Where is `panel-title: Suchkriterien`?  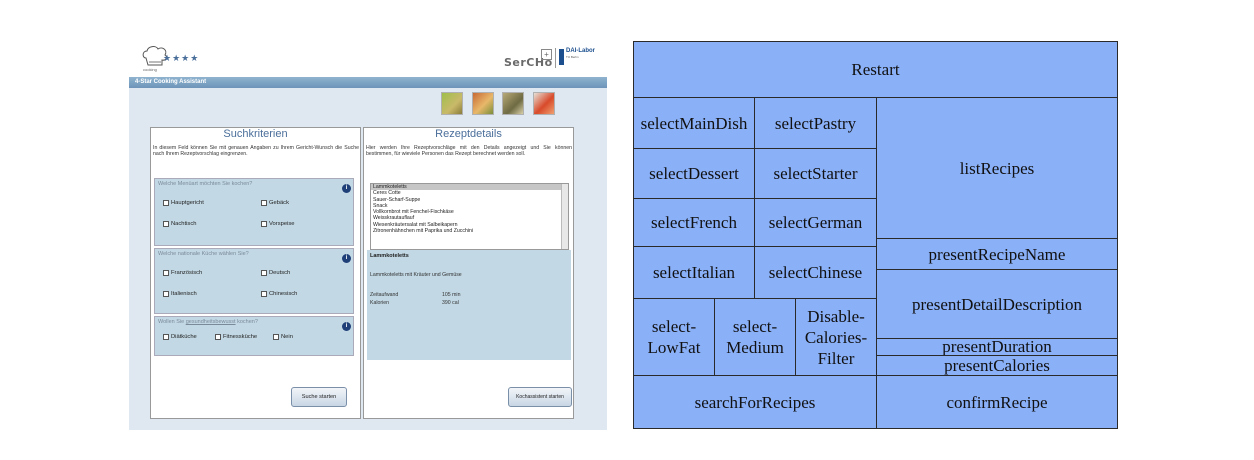
panel-title: Suchkriterien is located at coordinates (255, 134).